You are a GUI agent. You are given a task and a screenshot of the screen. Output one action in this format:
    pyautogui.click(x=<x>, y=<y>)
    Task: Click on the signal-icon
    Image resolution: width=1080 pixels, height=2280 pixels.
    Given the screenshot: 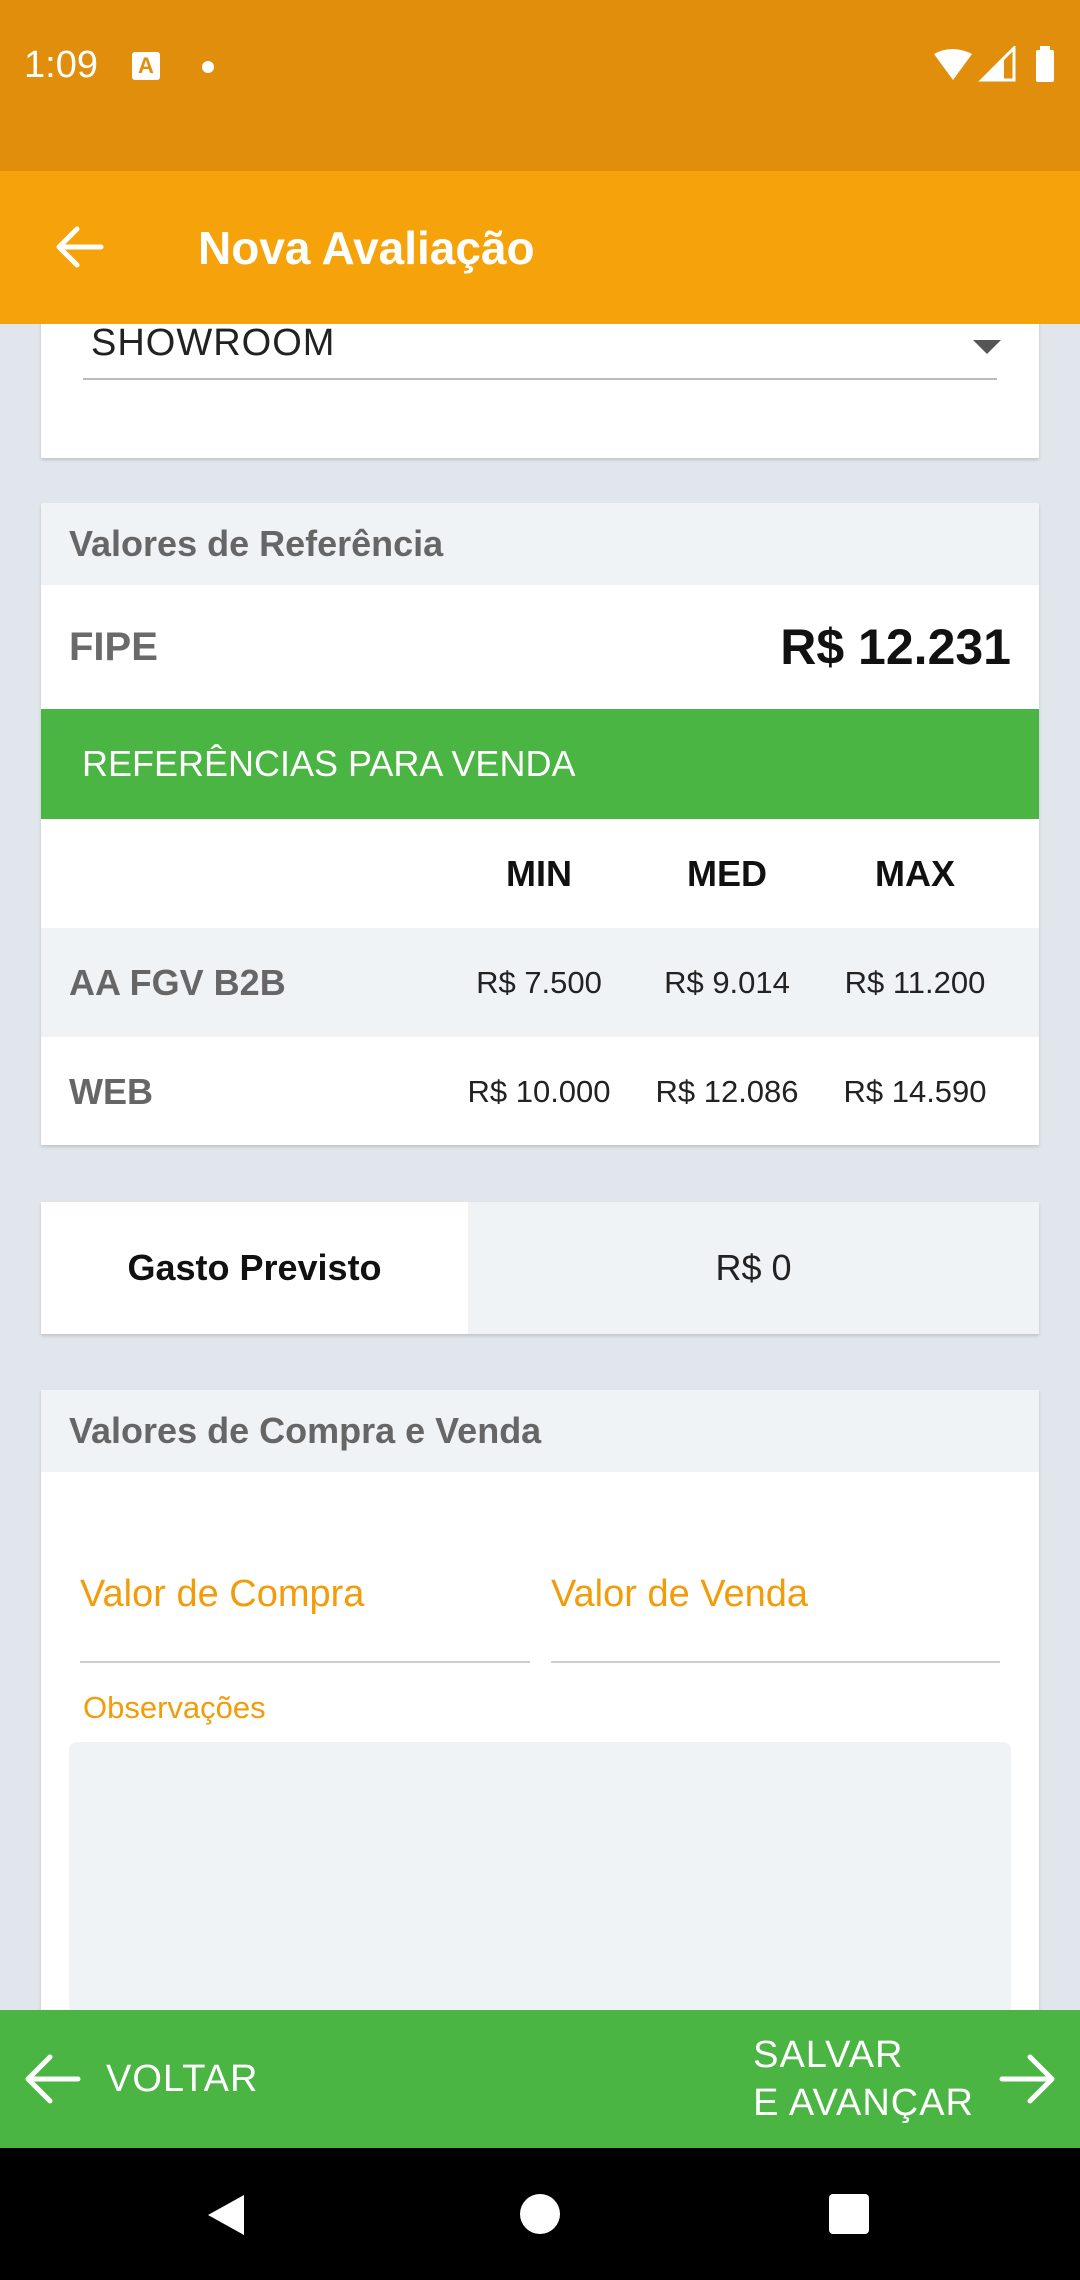 What is the action you would take?
    pyautogui.click(x=997, y=63)
    